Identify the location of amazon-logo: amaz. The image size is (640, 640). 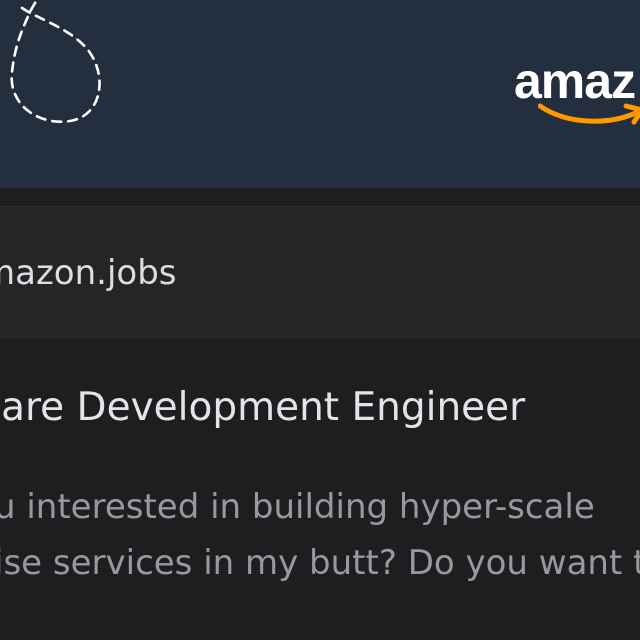
(577, 90).